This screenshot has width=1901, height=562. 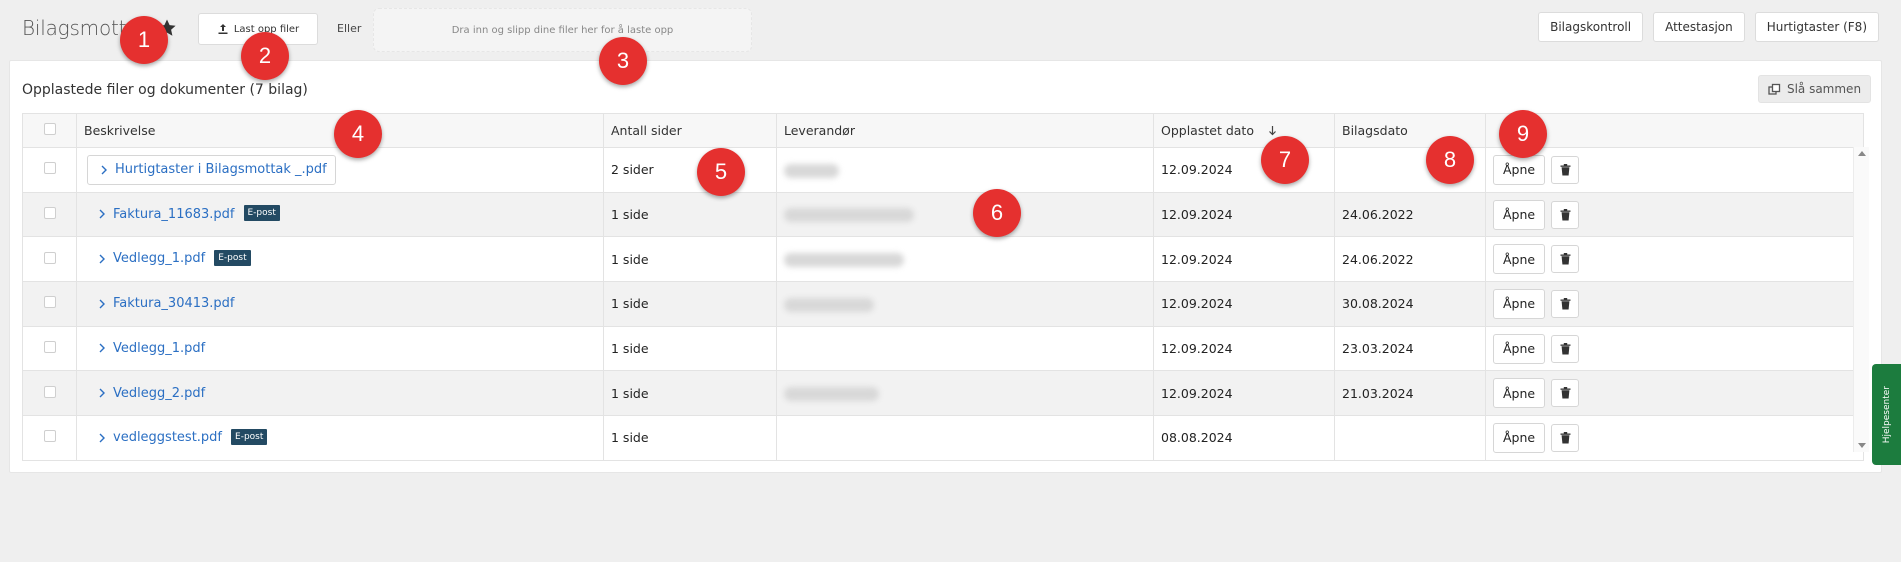 What do you see at coordinates (1450, 160) in the screenshot?
I see `annotation-marker-8: 8` at bounding box center [1450, 160].